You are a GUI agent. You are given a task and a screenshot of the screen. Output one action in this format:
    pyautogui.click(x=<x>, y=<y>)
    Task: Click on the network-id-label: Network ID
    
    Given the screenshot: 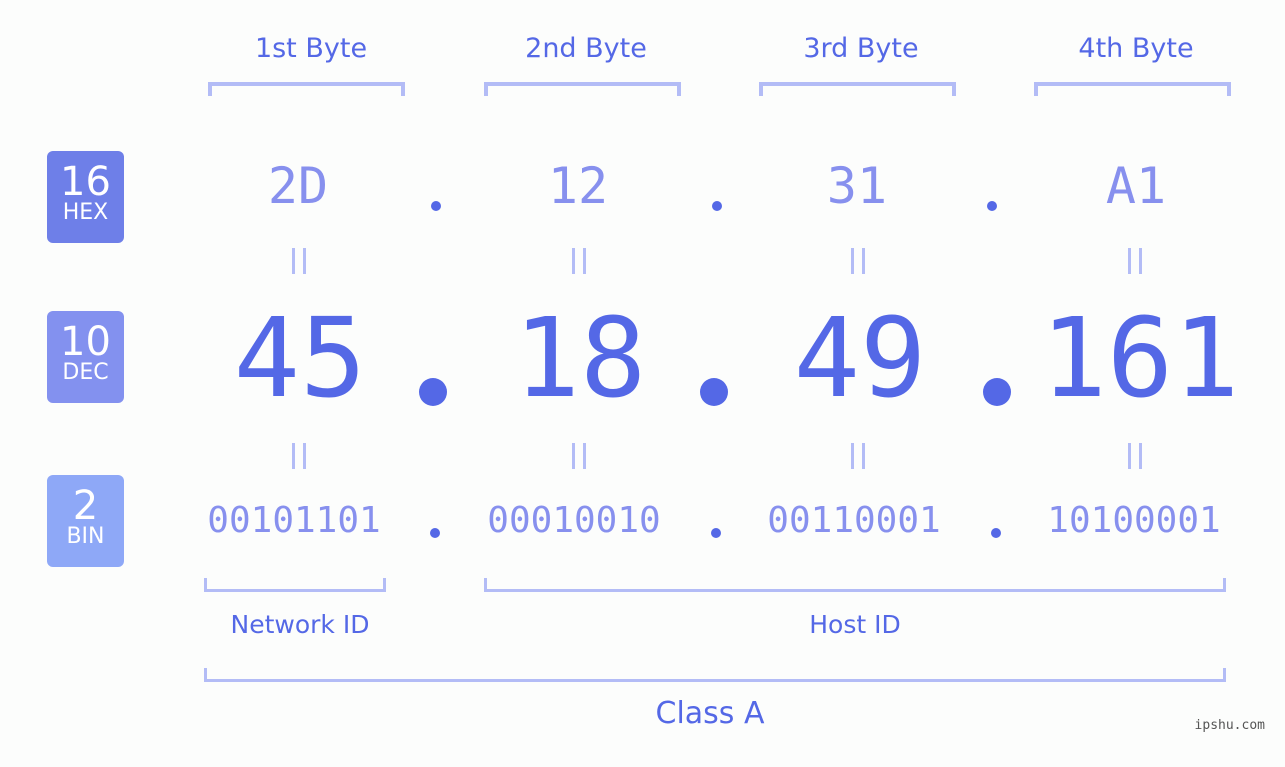 What is the action you would take?
    pyautogui.click(x=300, y=624)
    